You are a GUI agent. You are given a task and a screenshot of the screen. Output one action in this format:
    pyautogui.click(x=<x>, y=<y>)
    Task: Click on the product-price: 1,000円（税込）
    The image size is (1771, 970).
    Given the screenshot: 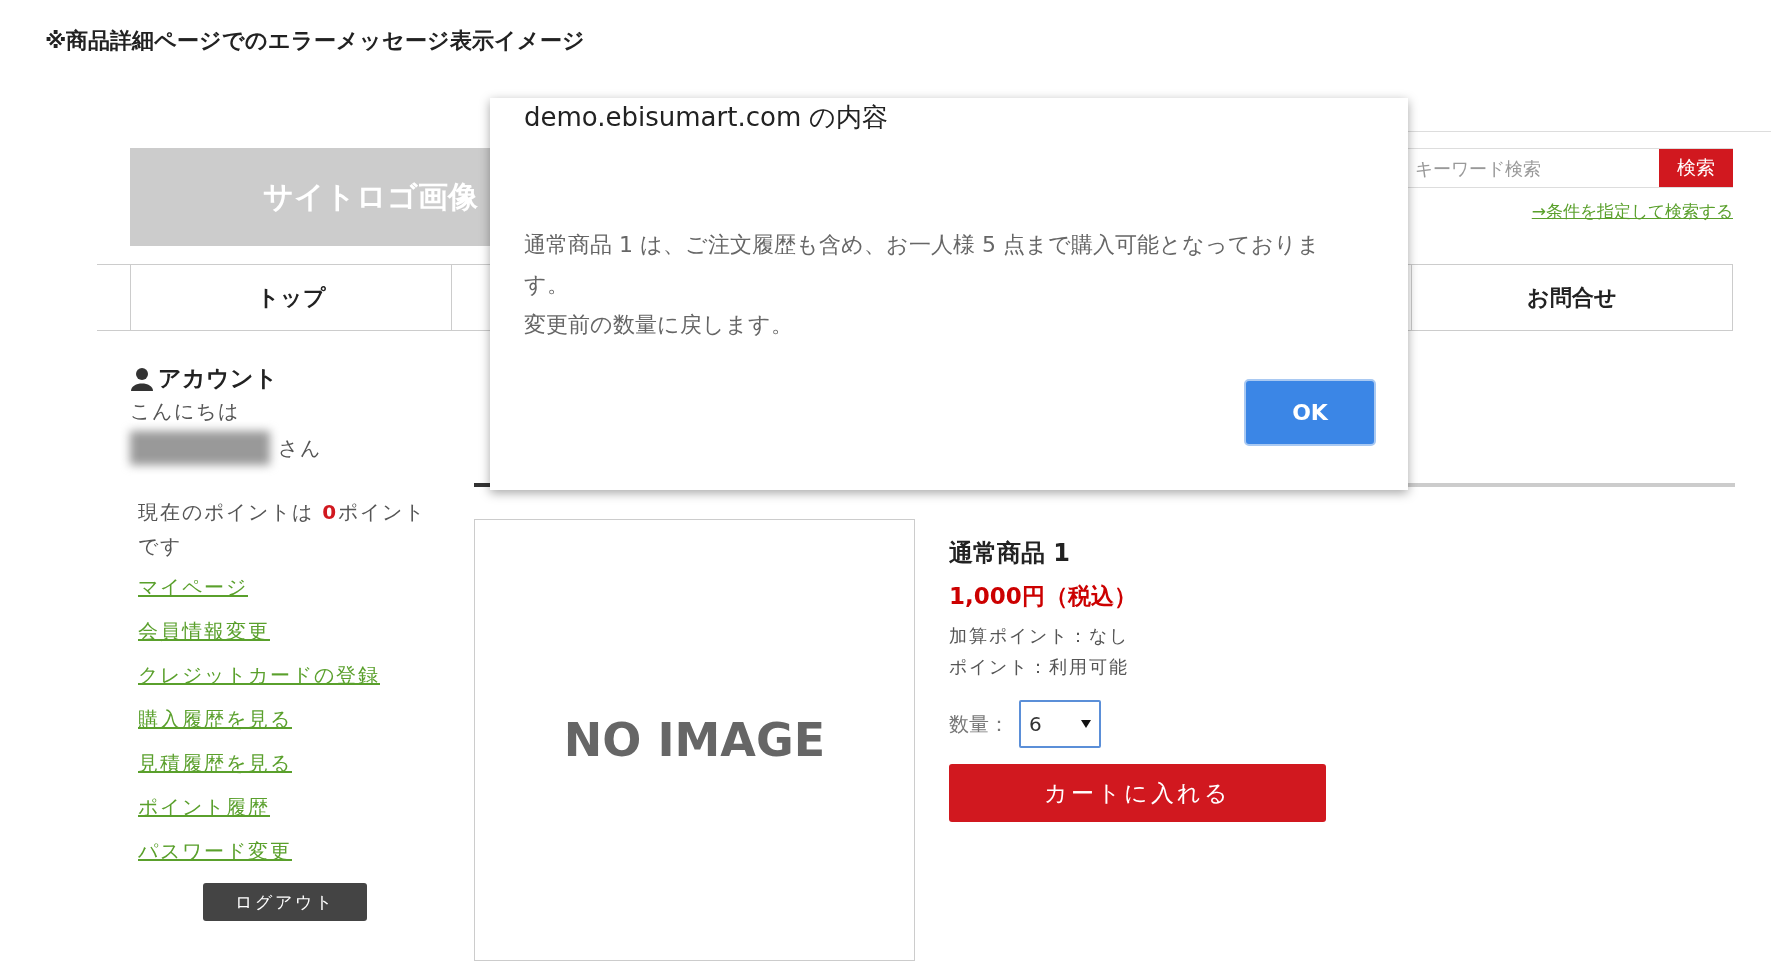 What is the action you would take?
    pyautogui.click(x=1043, y=596)
    